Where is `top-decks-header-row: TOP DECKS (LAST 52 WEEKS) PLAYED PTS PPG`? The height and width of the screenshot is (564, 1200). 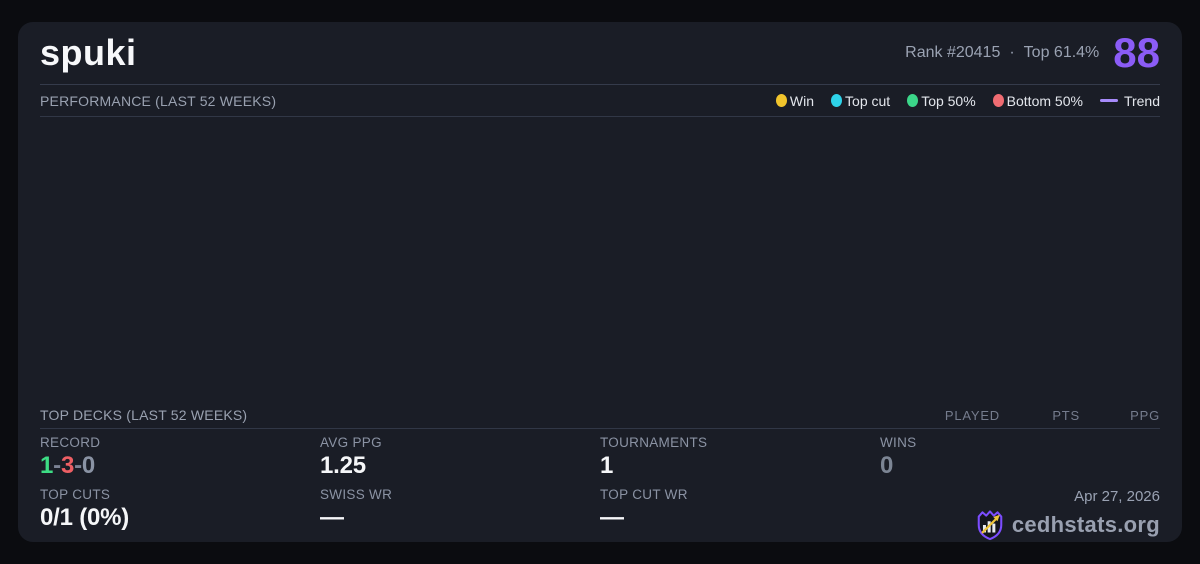 top-decks-header-row: TOP DECKS (LAST 52 WEEKS) PLAYED PTS PPG is located at coordinates (600, 415).